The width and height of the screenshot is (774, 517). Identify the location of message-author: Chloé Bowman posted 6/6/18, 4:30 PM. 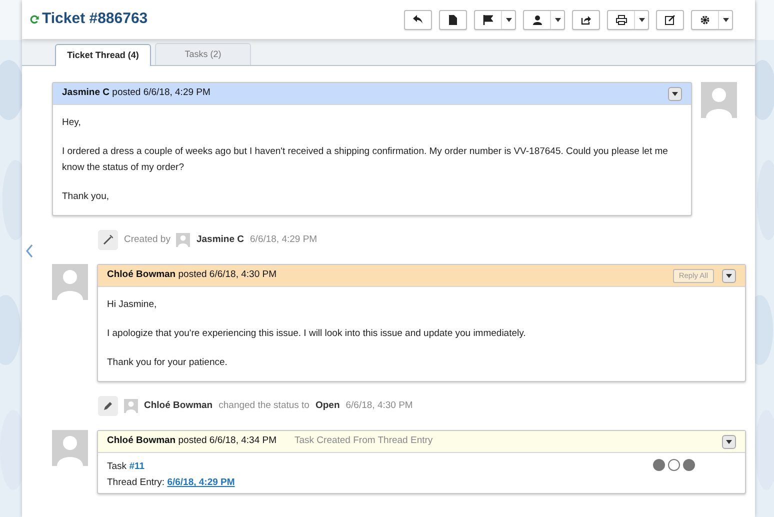
(191, 275).